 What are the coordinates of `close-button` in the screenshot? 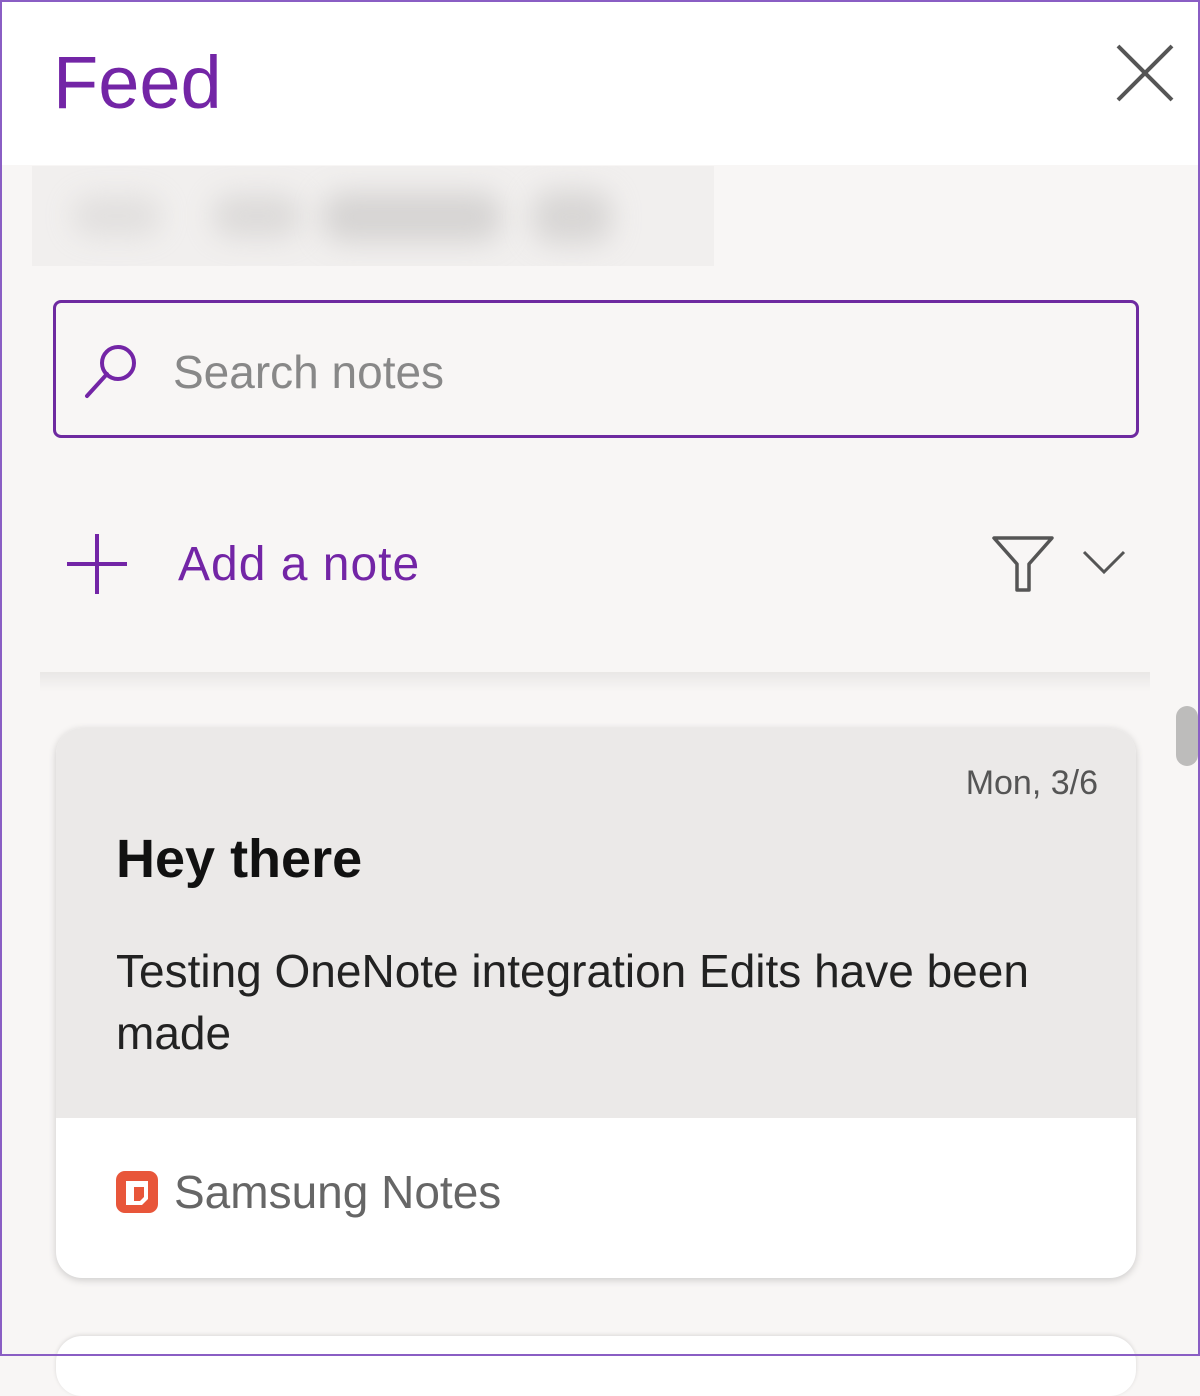 It's located at (1145, 73).